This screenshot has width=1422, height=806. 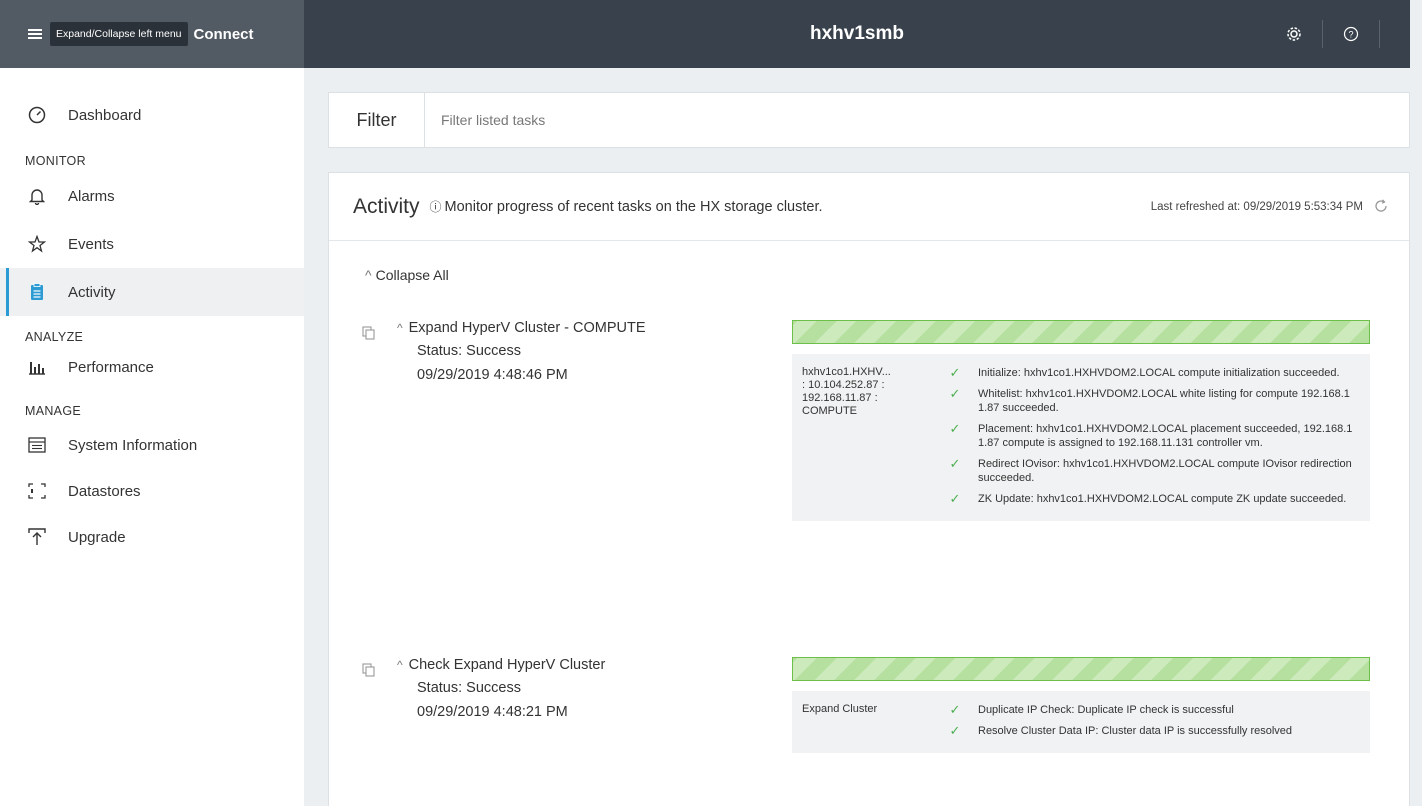 What do you see at coordinates (37, 292) in the screenshot?
I see `clipboard-icon` at bounding box center [37, 292].